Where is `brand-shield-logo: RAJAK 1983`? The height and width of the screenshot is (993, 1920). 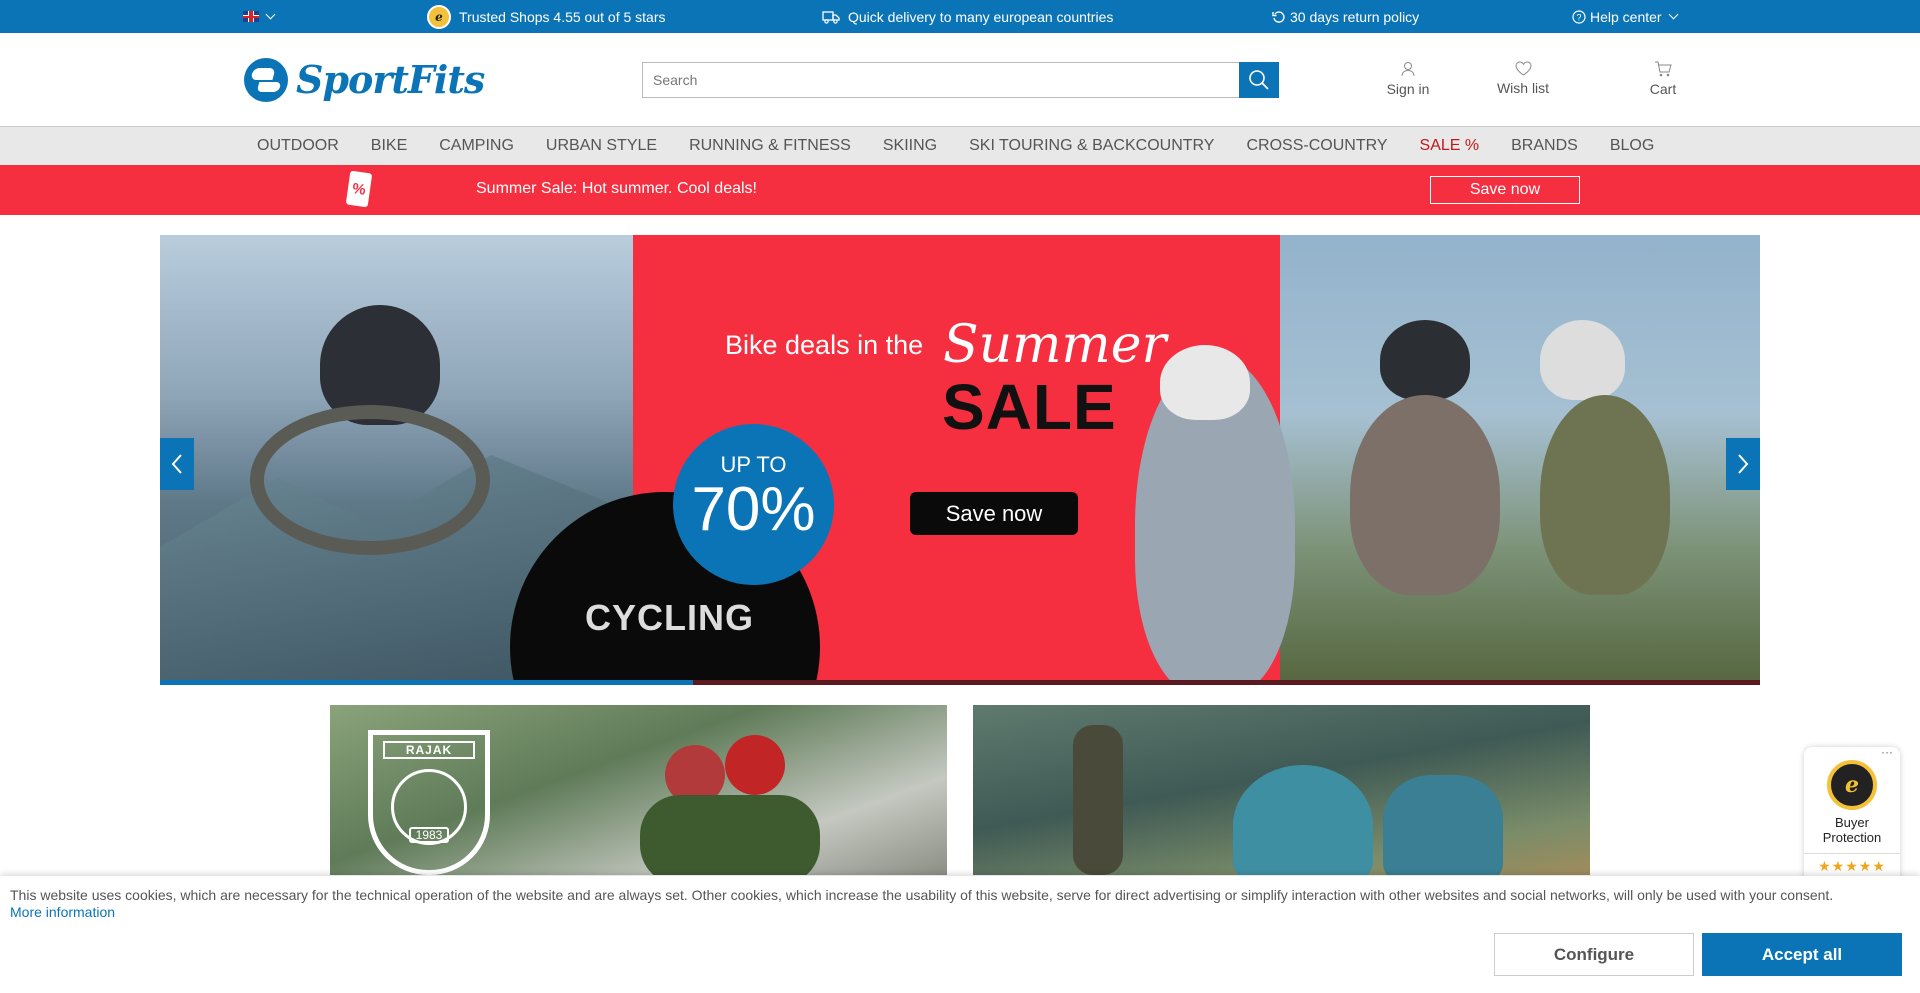 brand-shield-logo: RAJAK 1983 is located at coordinates (429, 802).